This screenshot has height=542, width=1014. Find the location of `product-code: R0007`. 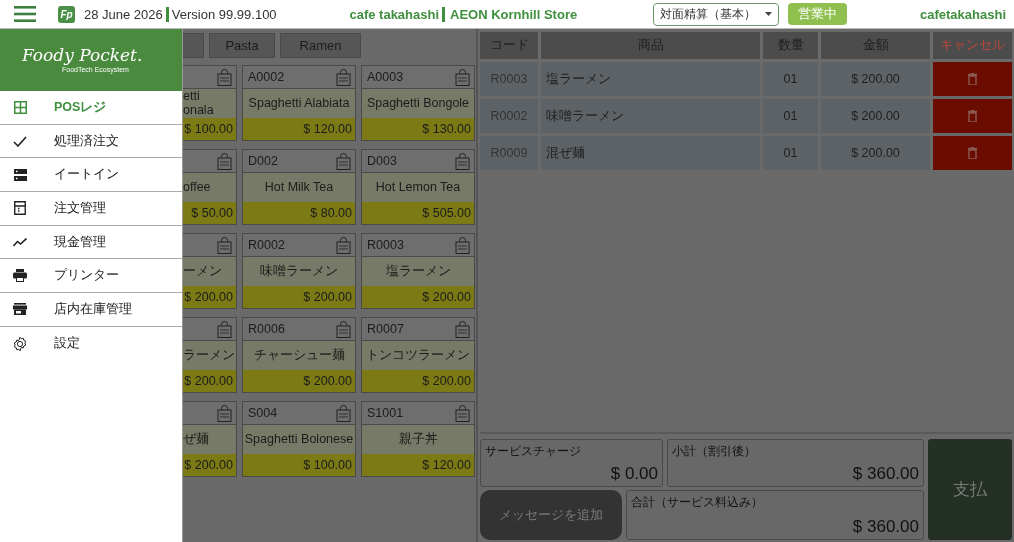

product-code: R0007 is located at coordinates (385, 329).